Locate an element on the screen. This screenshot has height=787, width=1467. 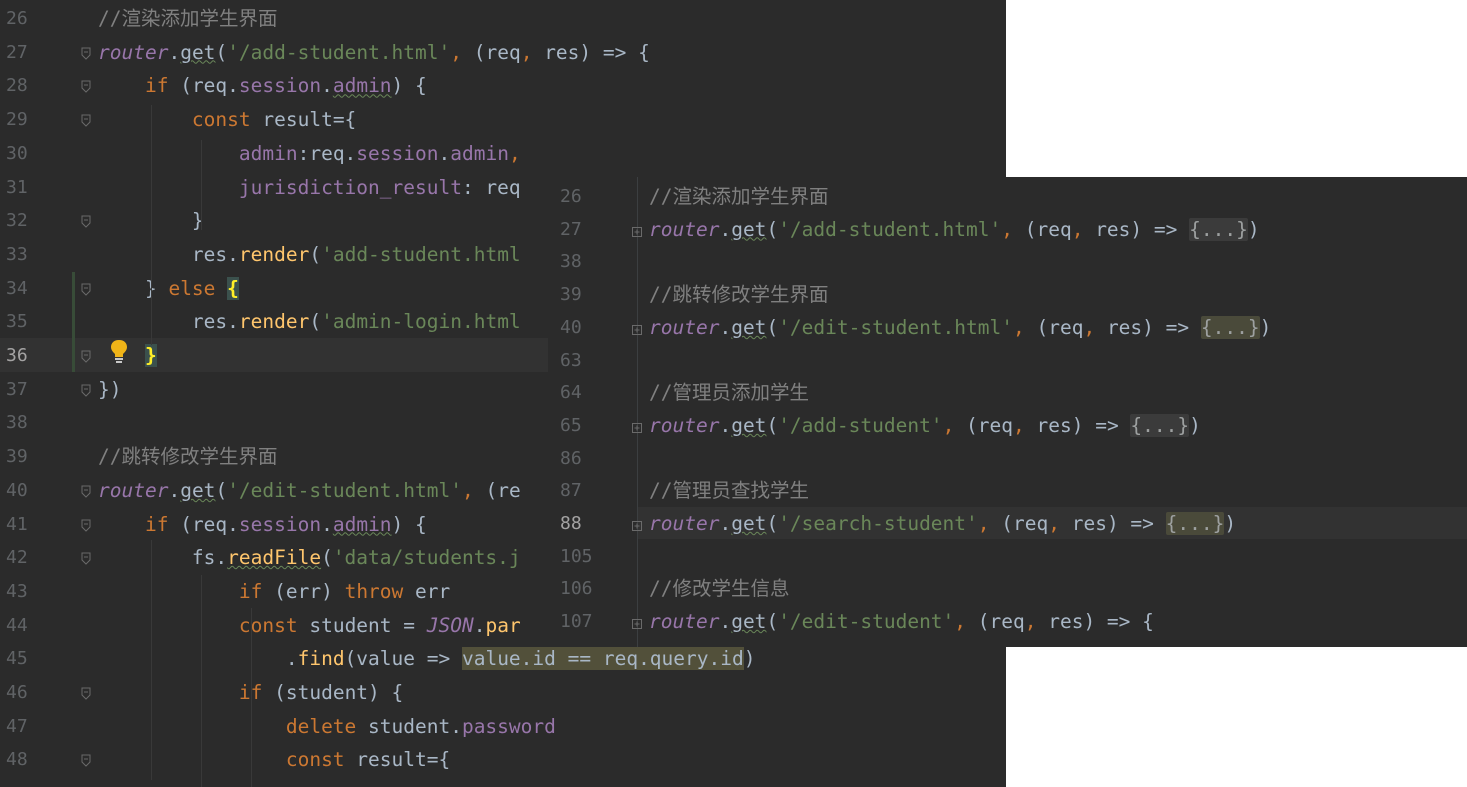
code-token: . is located at coordinates (725, 229).